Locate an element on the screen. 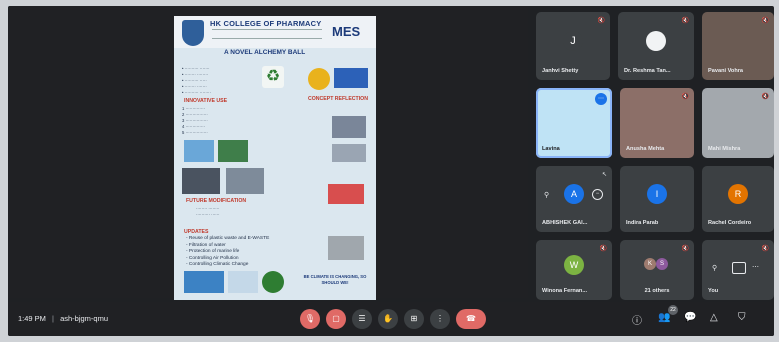 Image resolution: width=779 pixels, height=342 pixels. poster-section-innovative: INNOVATIVE USE is located at coordinates (206, 101).